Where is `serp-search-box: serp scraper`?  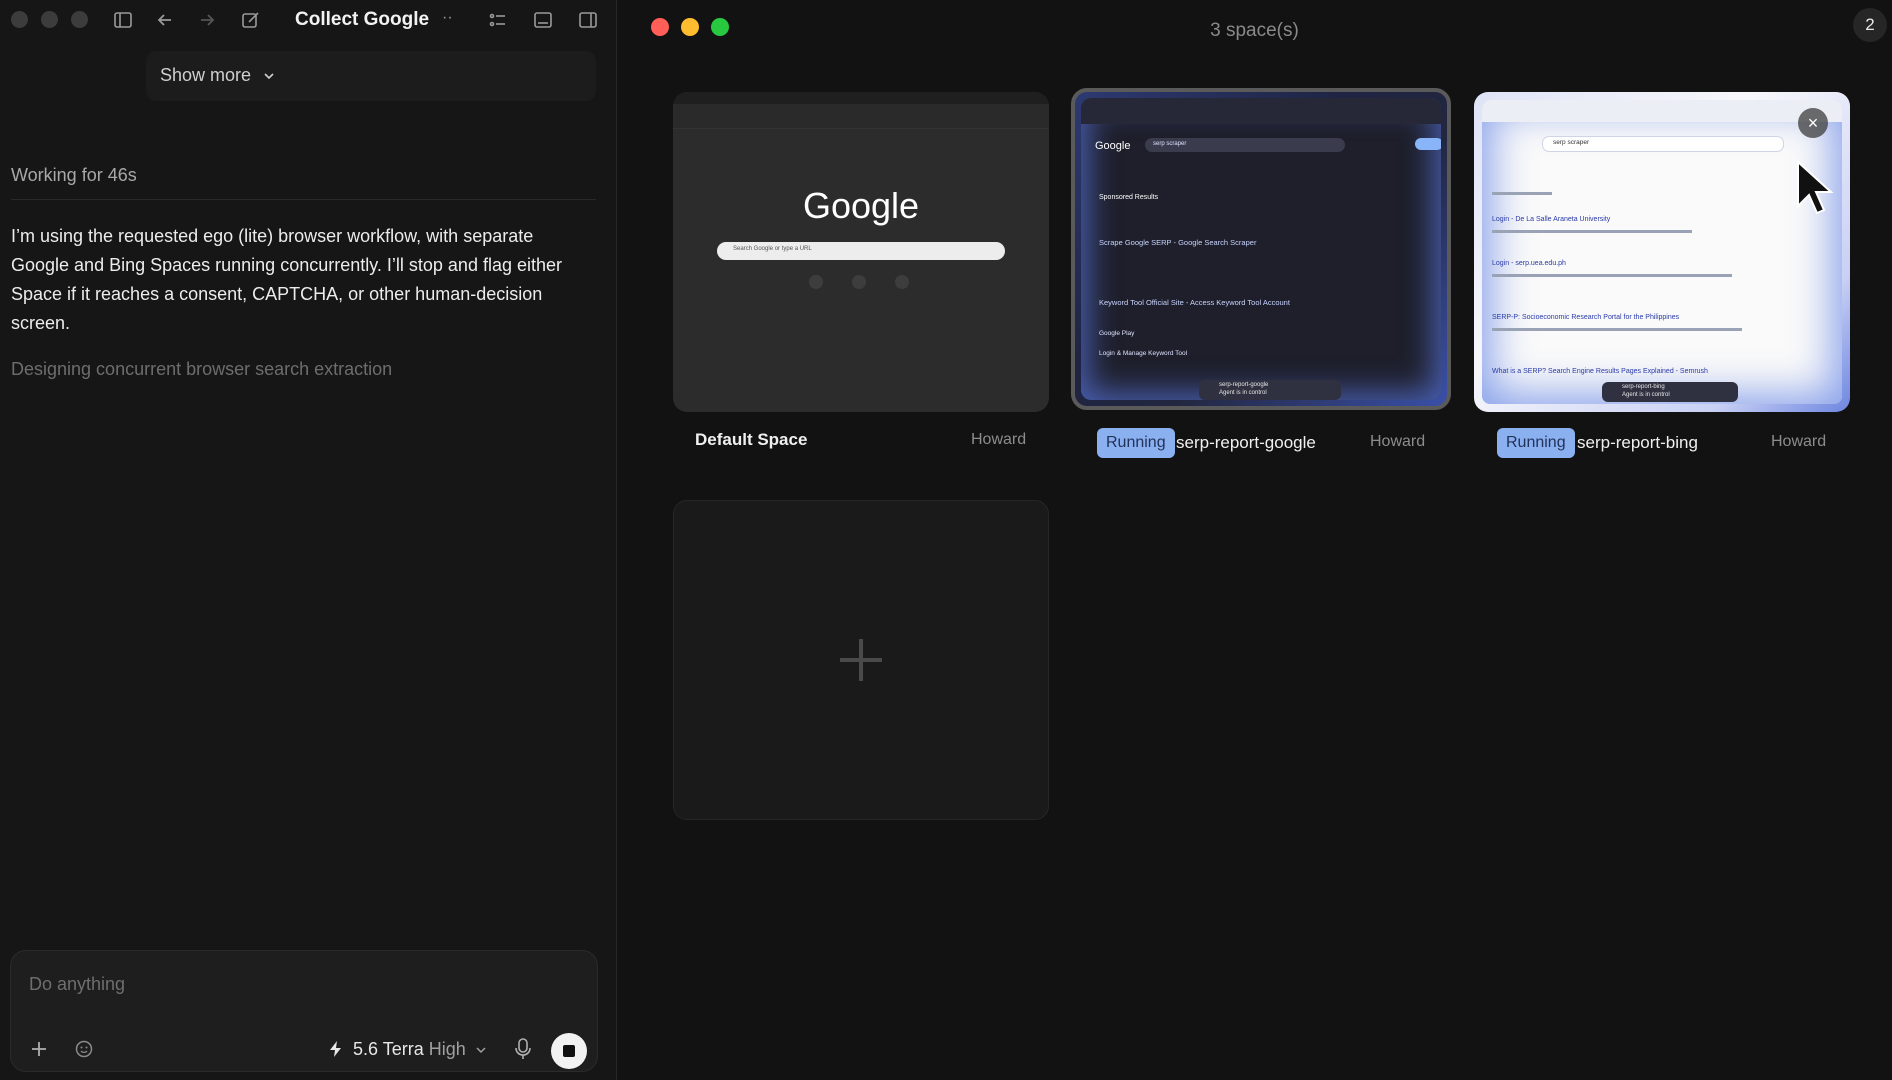
serp-search-box: serp scraper is located at coordinates (1245, 145).